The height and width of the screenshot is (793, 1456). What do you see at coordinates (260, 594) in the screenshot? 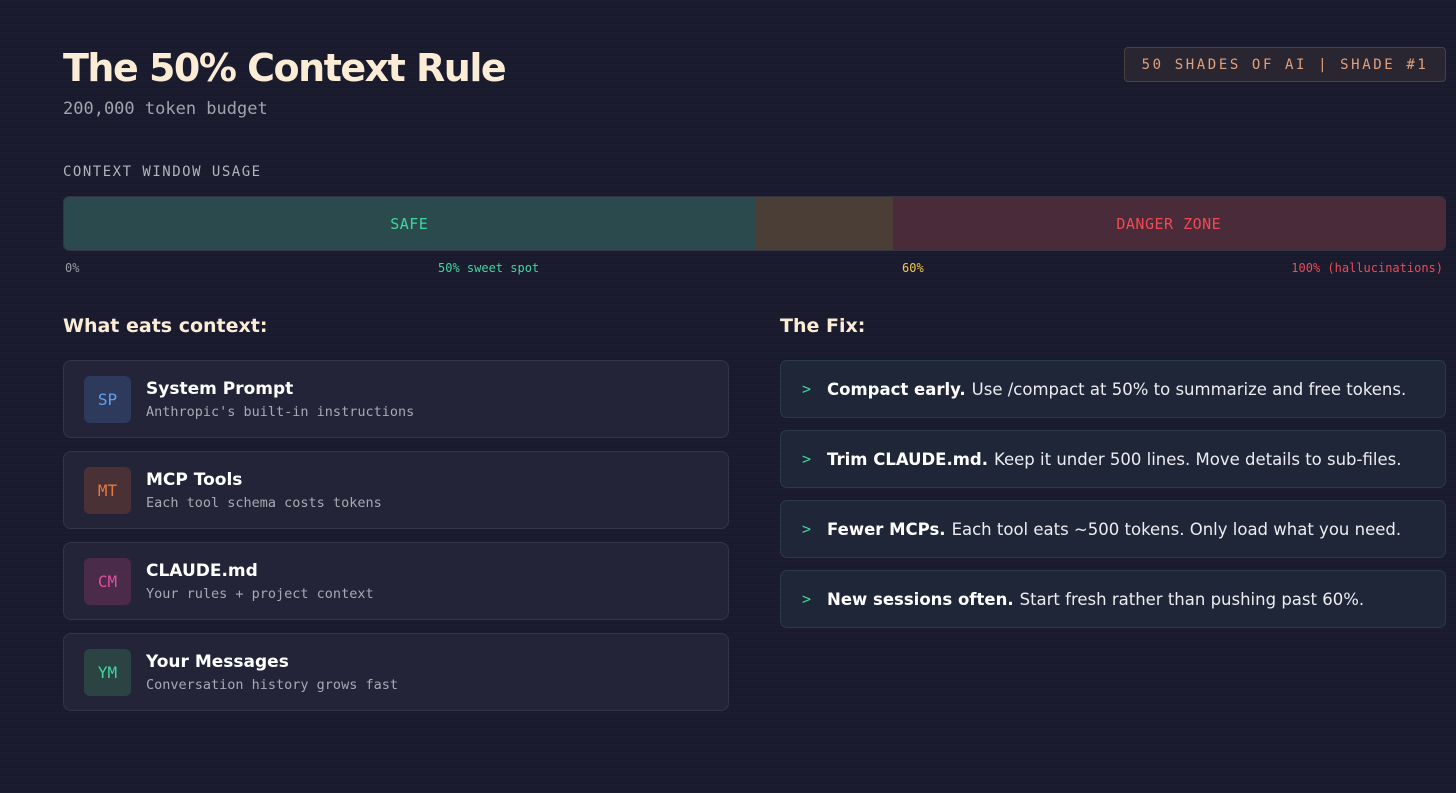
I see `context-item-desc: Your rules + project context` at bounding box center [260, 594].